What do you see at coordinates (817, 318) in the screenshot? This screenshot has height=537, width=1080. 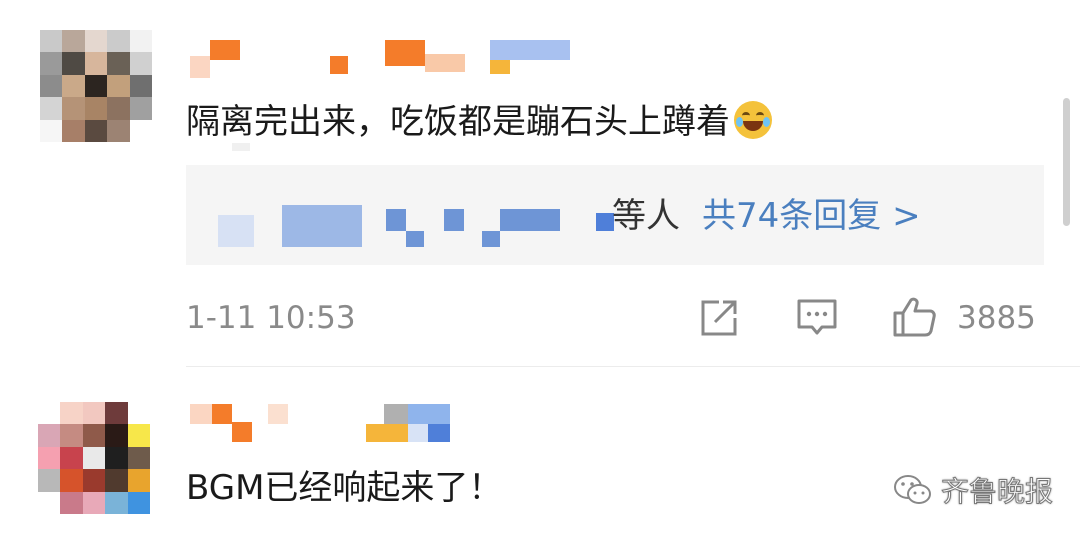 I see `comment-icon` at bounding box center [817, 318].